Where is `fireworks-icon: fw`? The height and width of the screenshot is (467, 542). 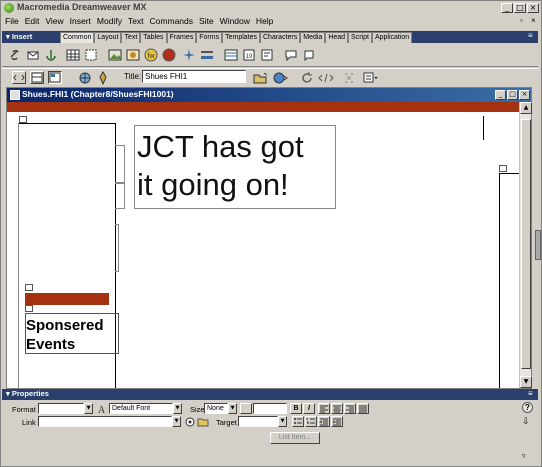
fireworks-icon: fw is located at coordinates (151, 55).